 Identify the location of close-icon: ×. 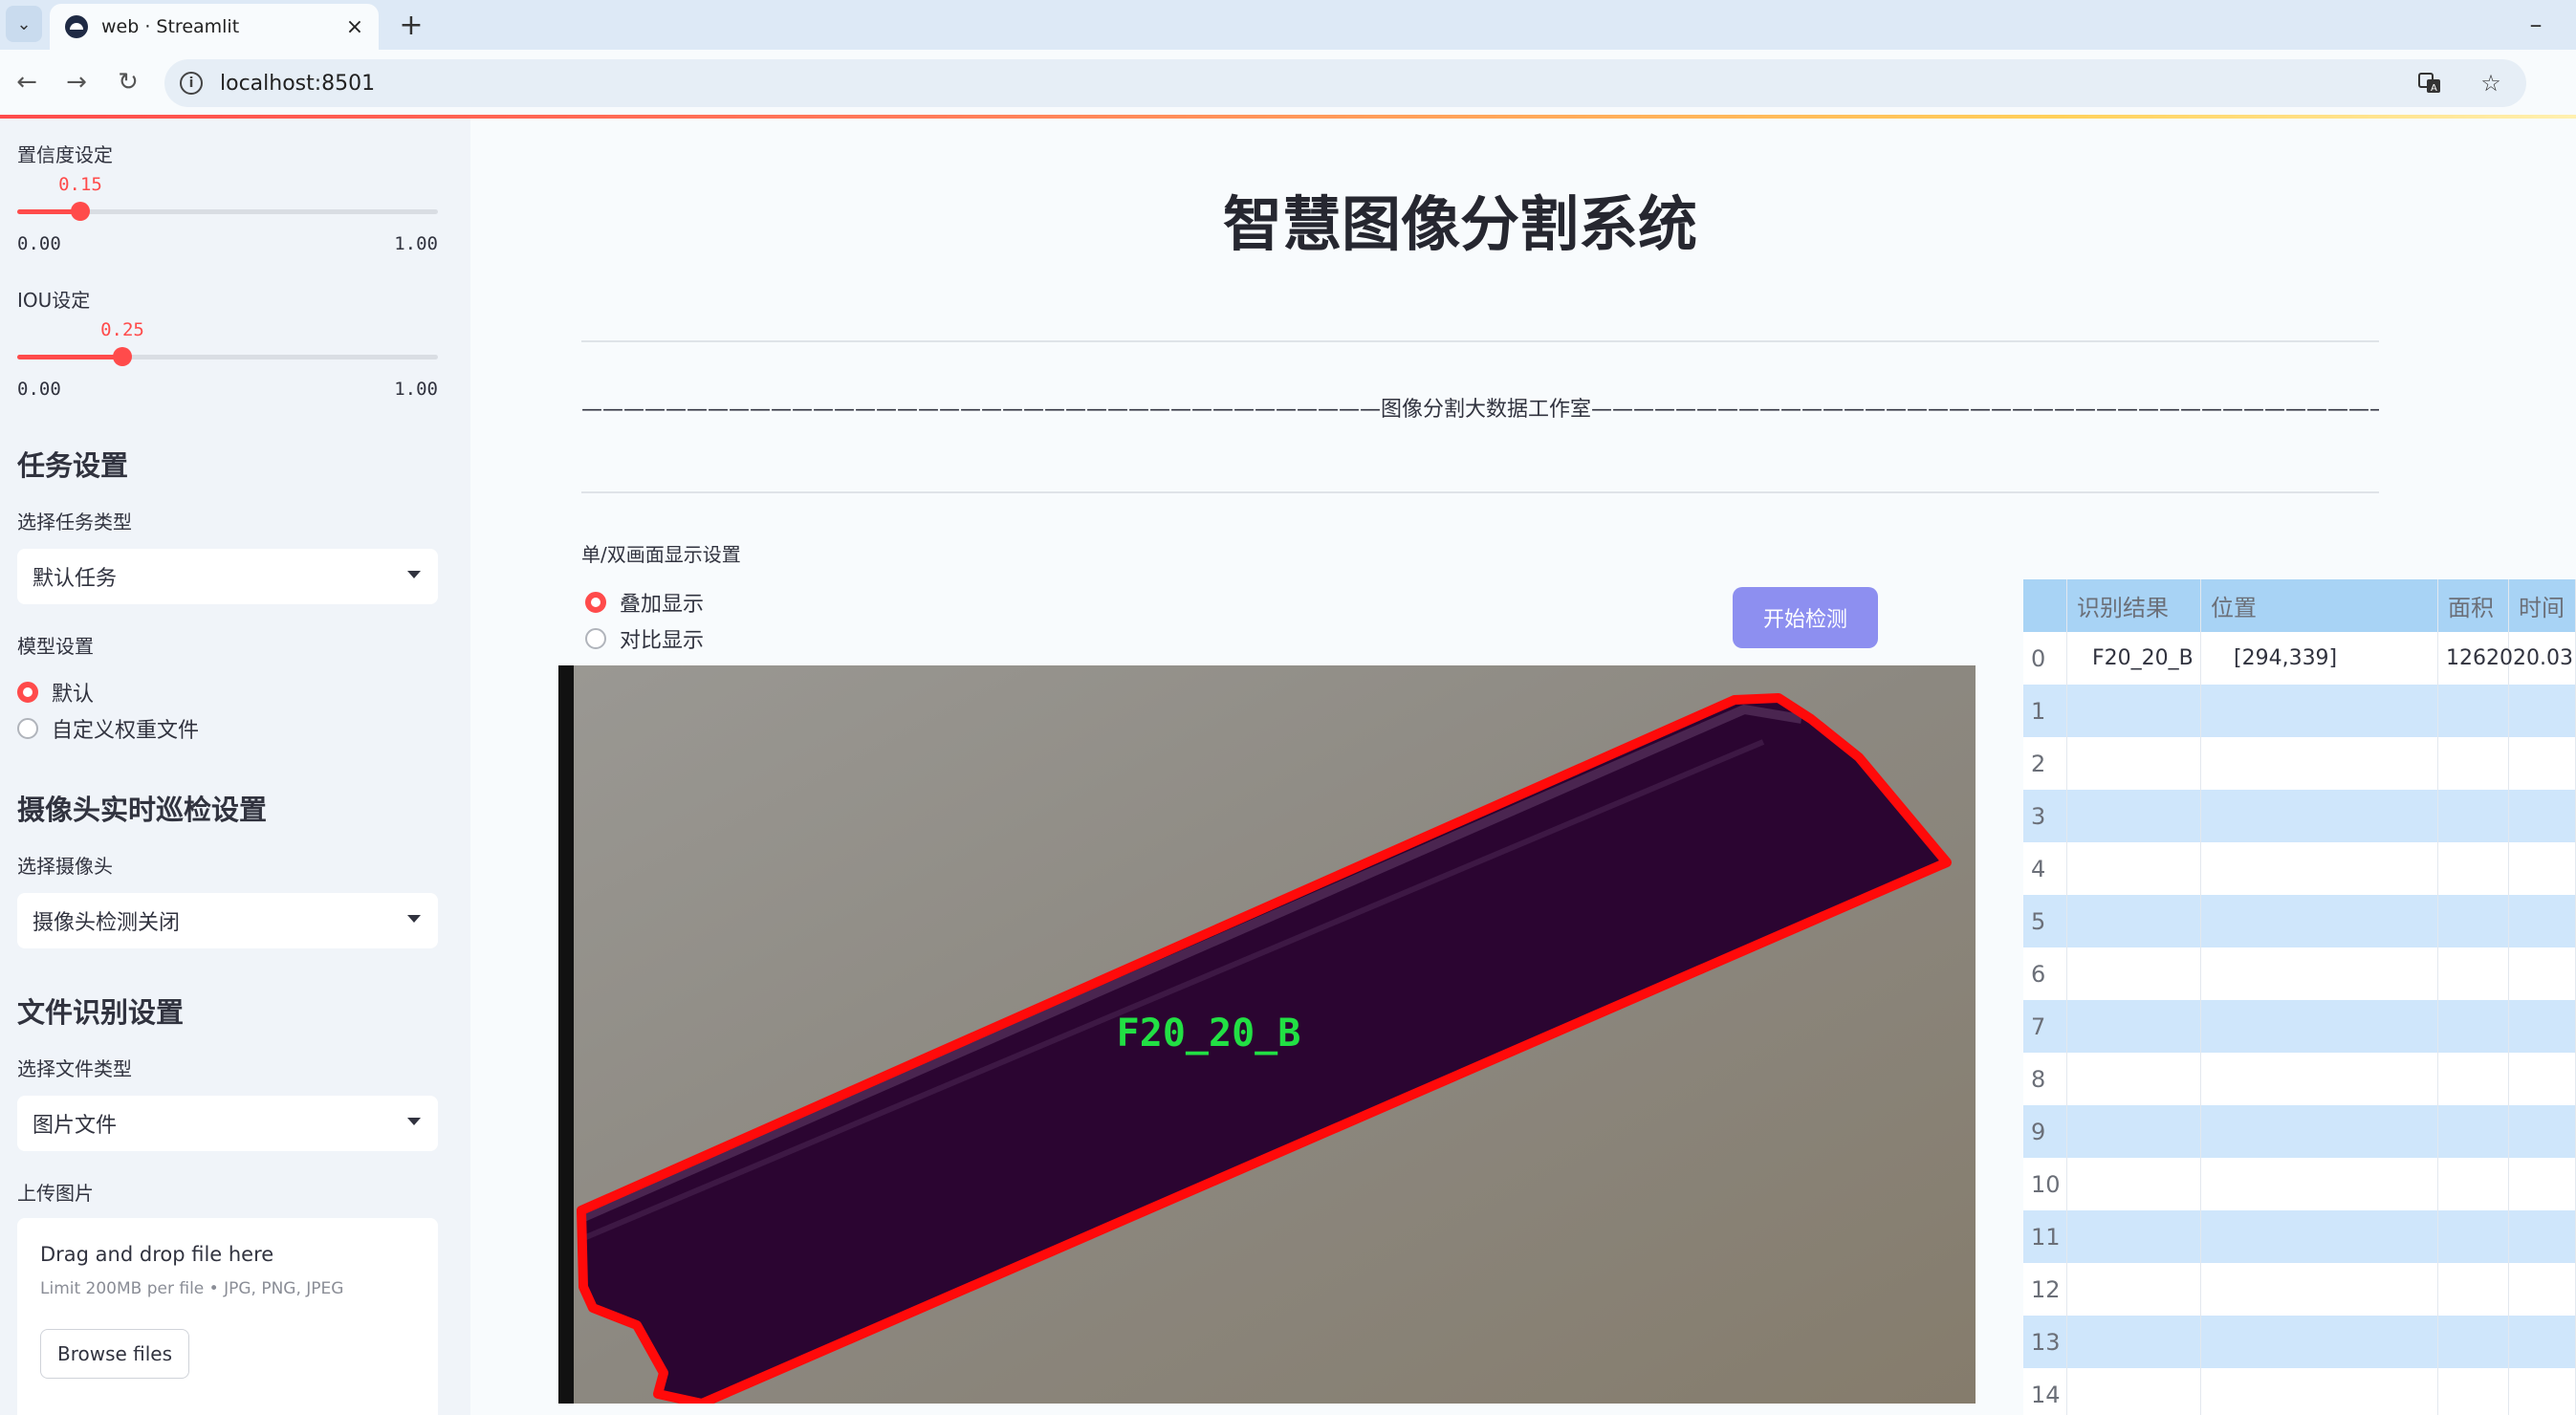
(354, 27).